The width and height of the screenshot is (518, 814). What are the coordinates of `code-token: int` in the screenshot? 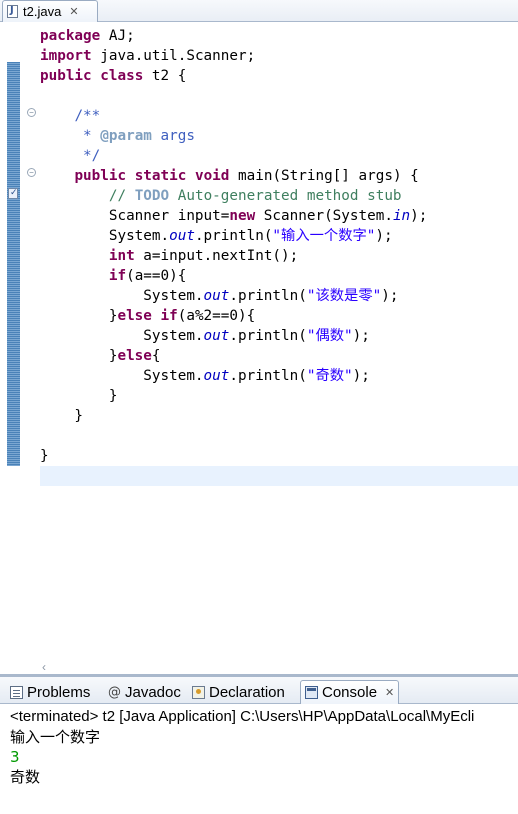 It's located at (121, 256).